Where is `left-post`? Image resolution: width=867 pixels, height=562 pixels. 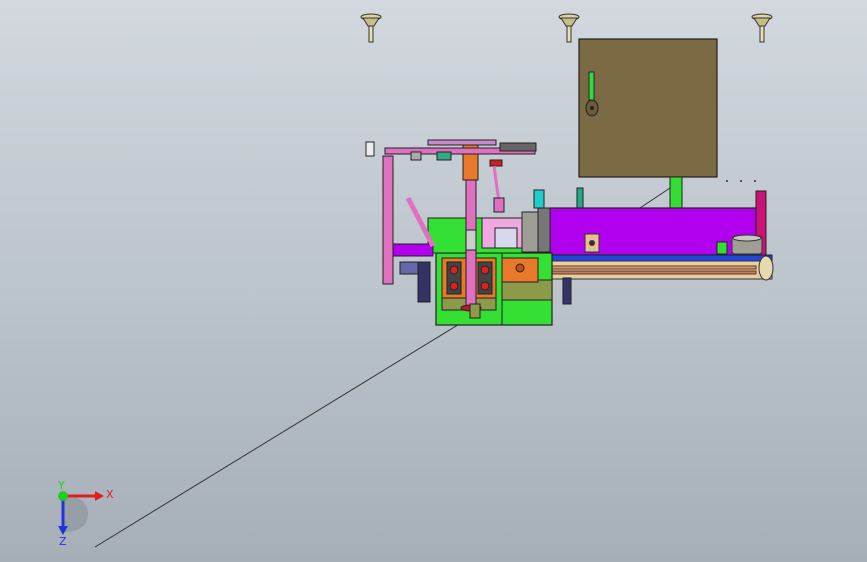
left-post is located at coordinates (388, 220).